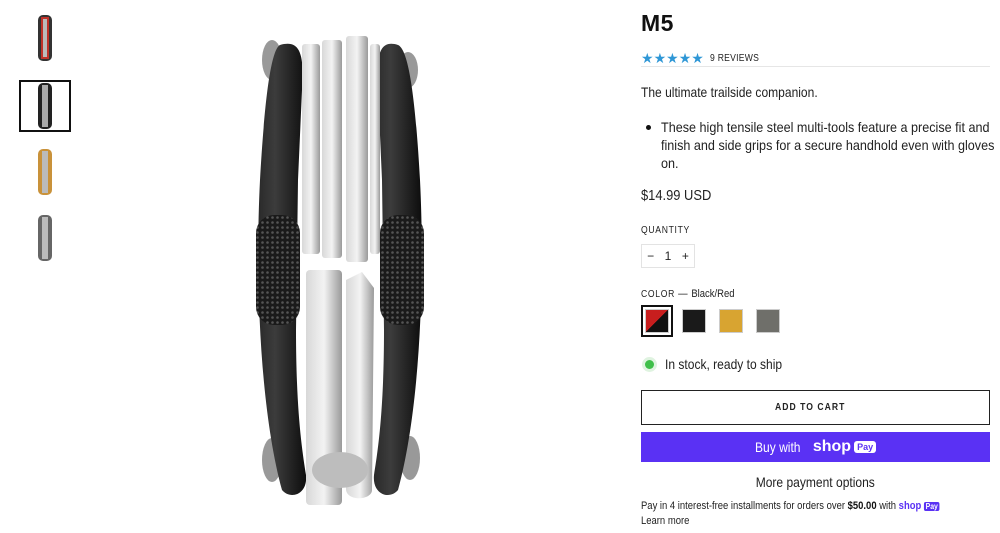 Image resolution: width=1000 pixels, height=533 pixels. Describe the element at coordinates (648, 127) in the screenshot. I see `bullet-dot-icon` at that location.